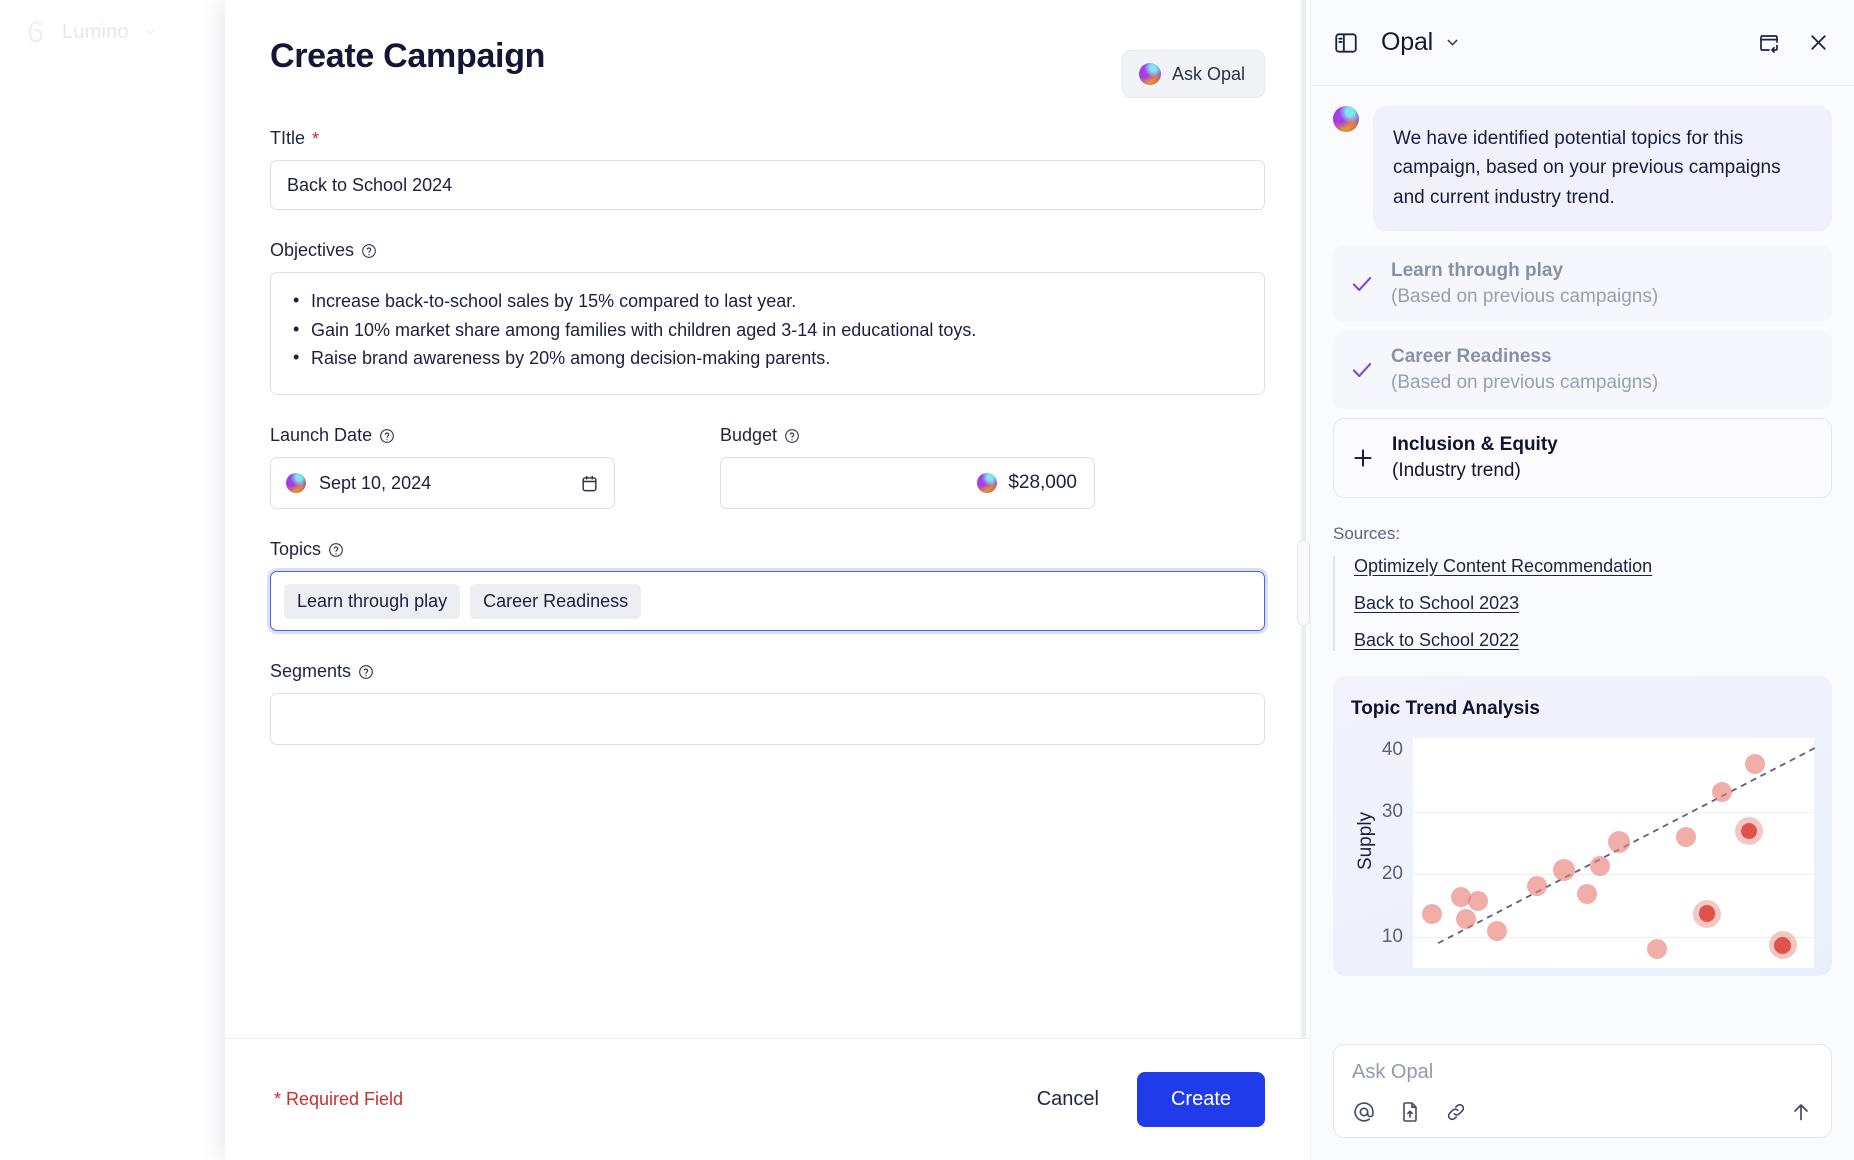 This screenshot has width=1854, height=1160. What do you see at coordinates (1303, 583) in the screenshot?
I see `modal-scrollbar-thumb` at bounding box center [1303, 583].